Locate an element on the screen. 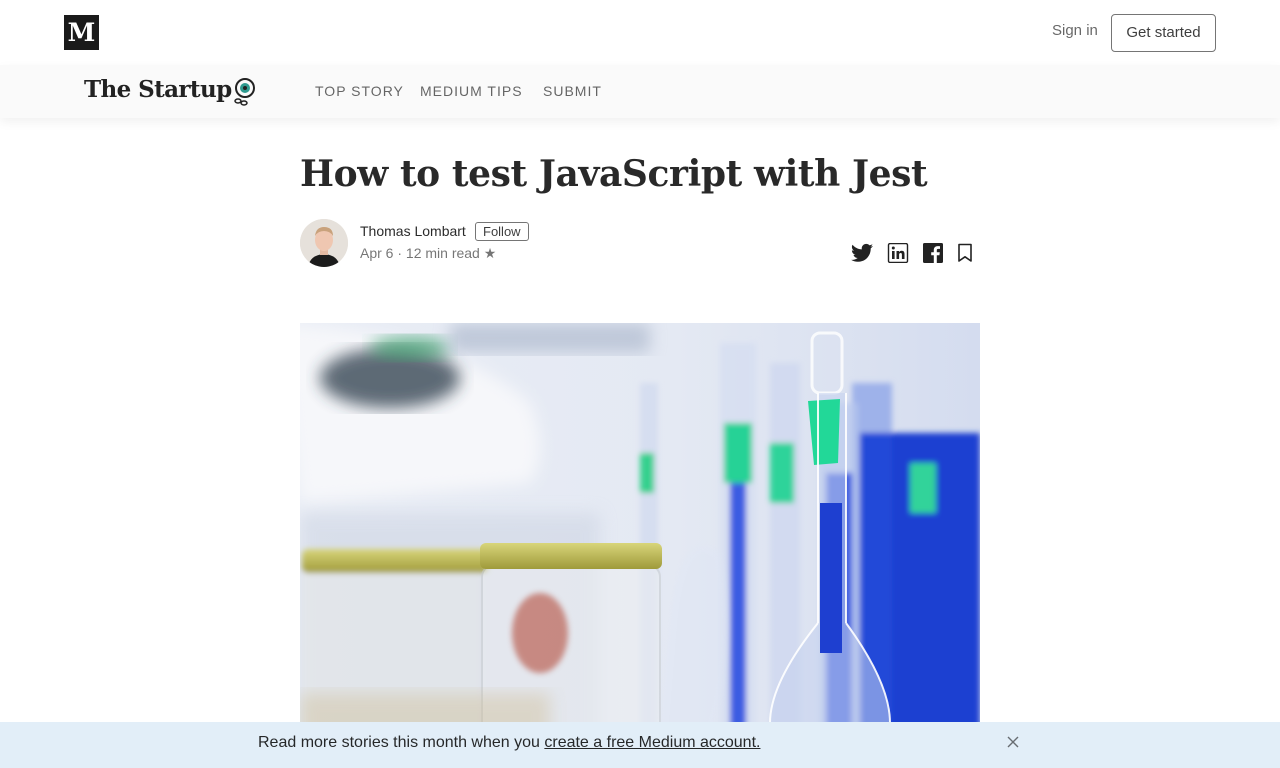 The image size is (1280, 768). follow-button: Follow is located at coordinates (502, 231).